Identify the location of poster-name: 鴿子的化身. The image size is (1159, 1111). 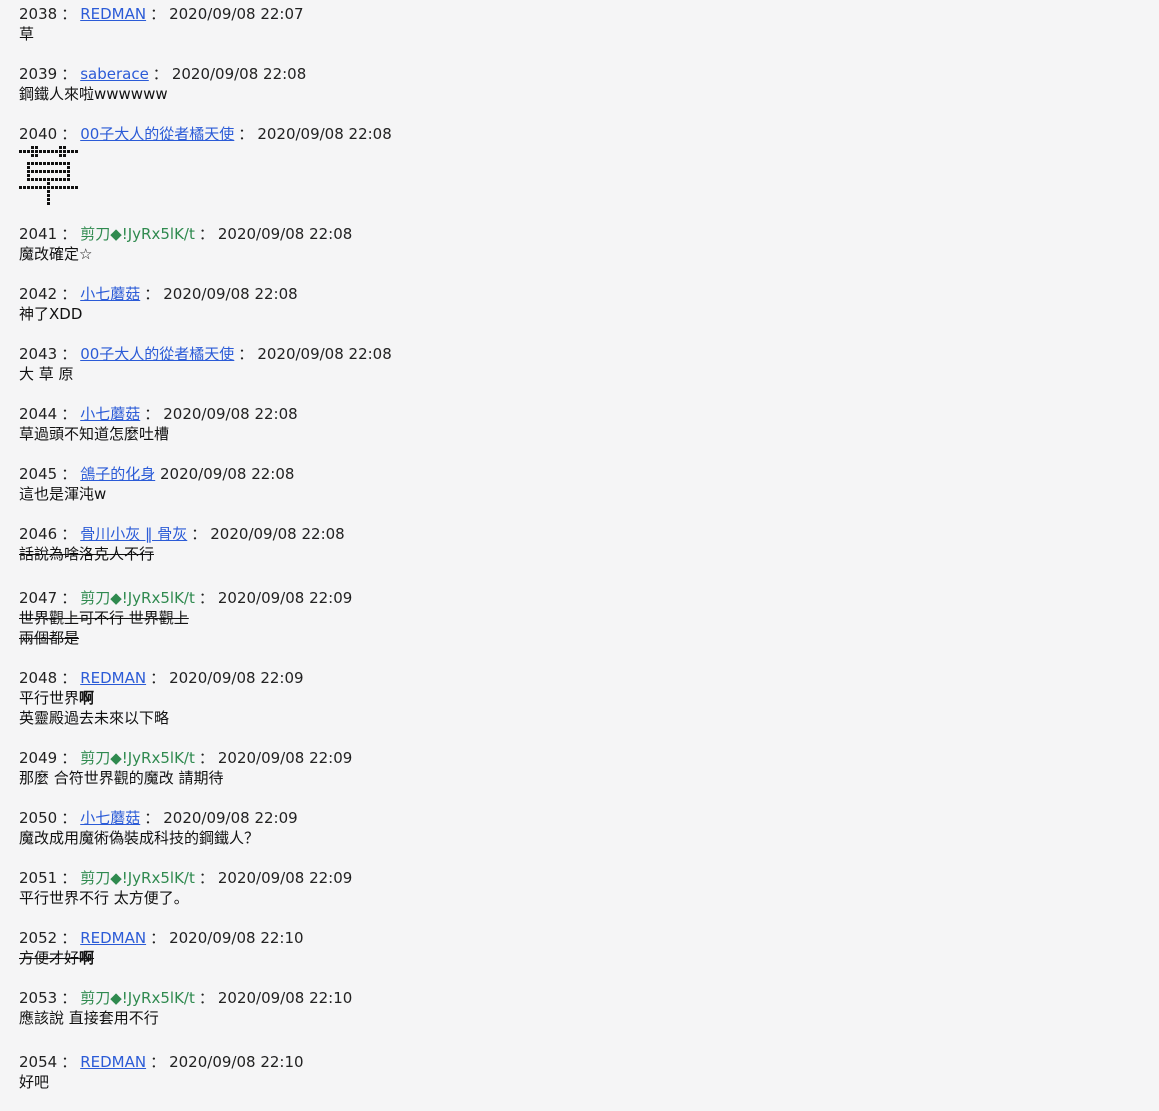
(117, 474).